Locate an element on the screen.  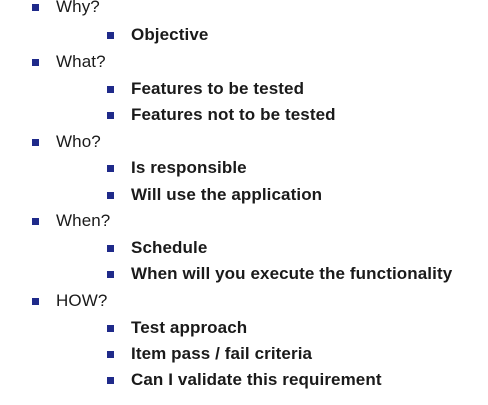
outline-heading: Why? is located at coordinates (78, 8).